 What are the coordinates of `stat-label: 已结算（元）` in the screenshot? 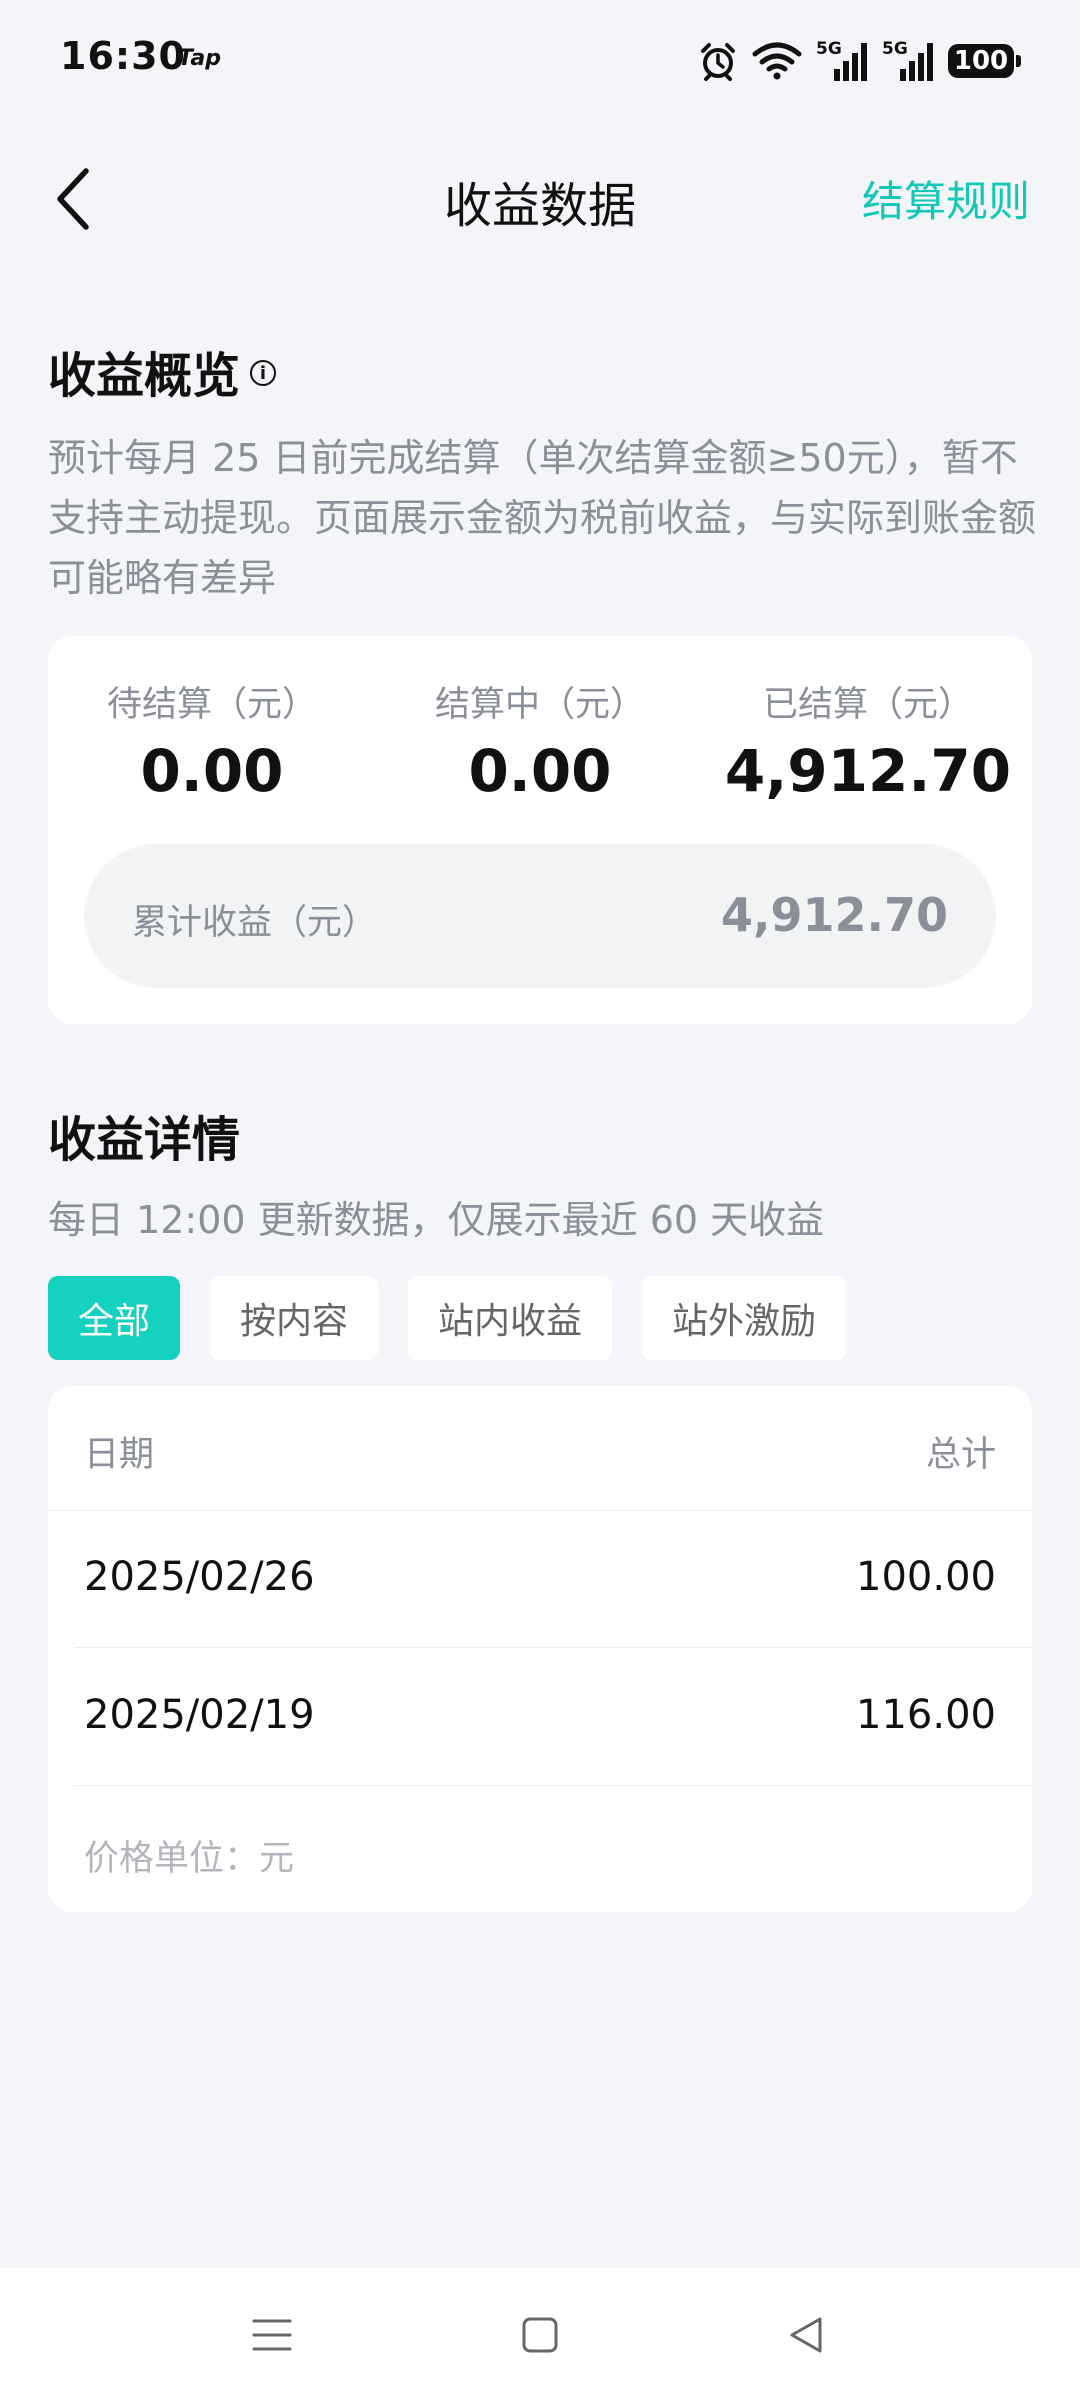 It's located at (867, 705).